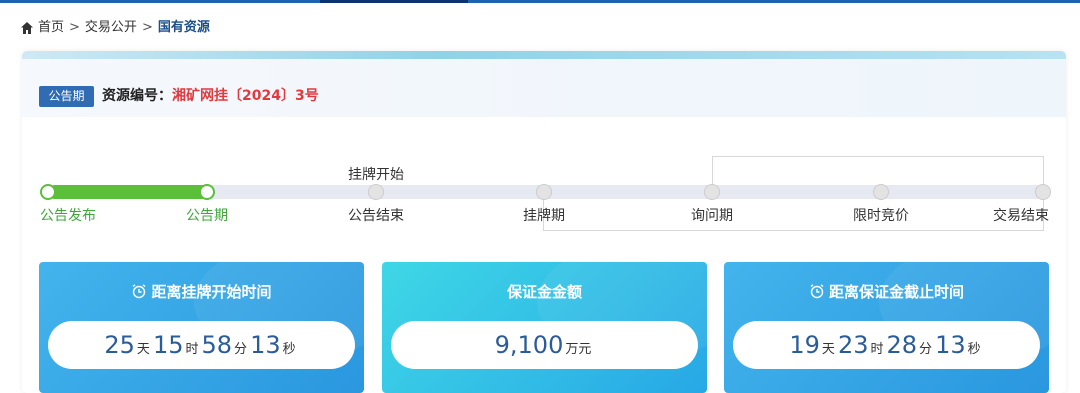 This screenshot has width=1080, height=393. I want to click on listing-start-label: 挂牌开始, so click(376, 175).